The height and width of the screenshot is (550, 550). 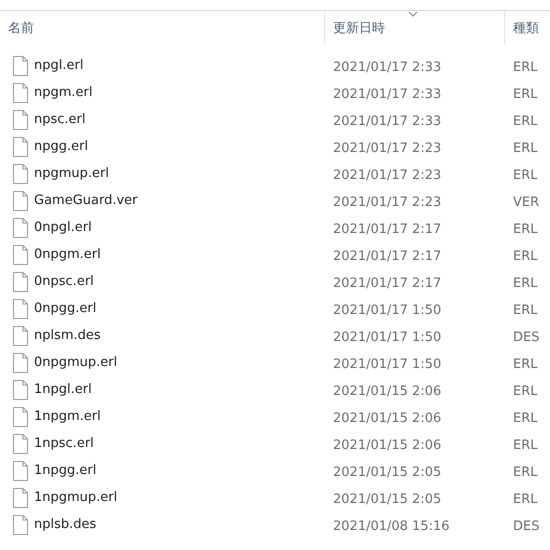 What do you see at coordinates (86, 200) in the screenshot?
I see `file-name: GameGuard.ver` at bounding box center [86, 200].